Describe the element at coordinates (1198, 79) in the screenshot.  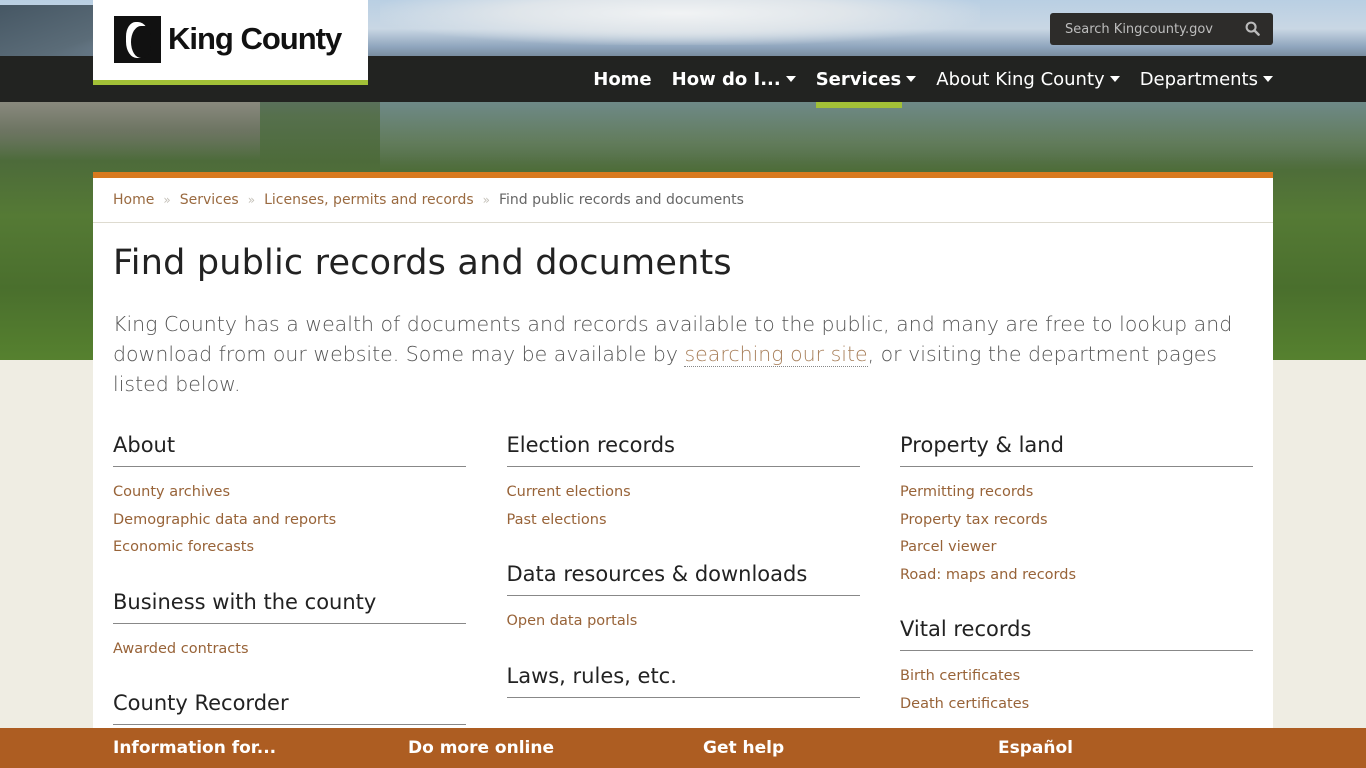
I see `nav-label: Departments` at that location.